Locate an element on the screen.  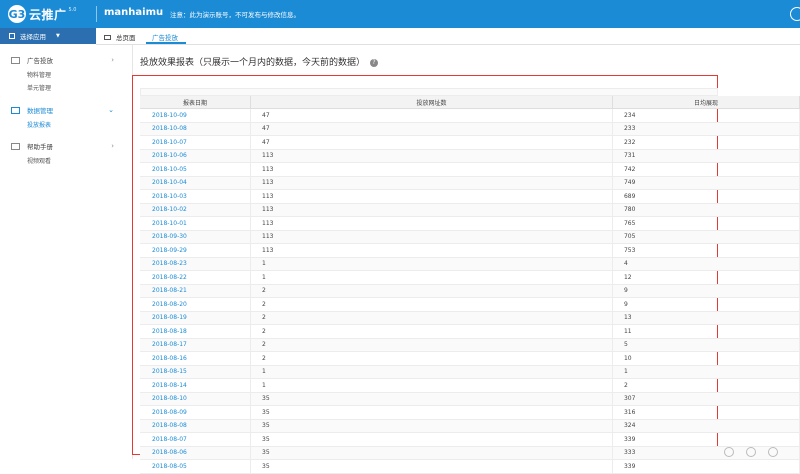
column-header-sites: 投放网址数 is located at coordinates (431, 102).